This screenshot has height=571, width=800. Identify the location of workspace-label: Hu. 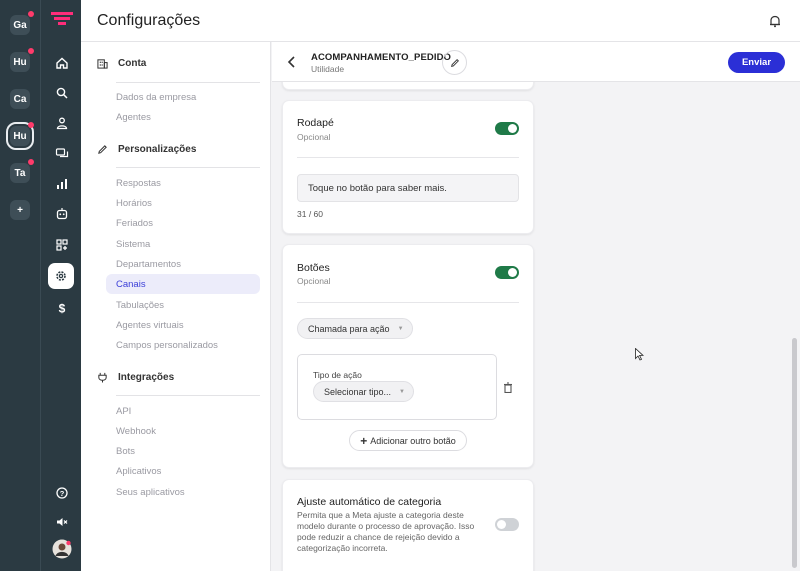
(20, 136).